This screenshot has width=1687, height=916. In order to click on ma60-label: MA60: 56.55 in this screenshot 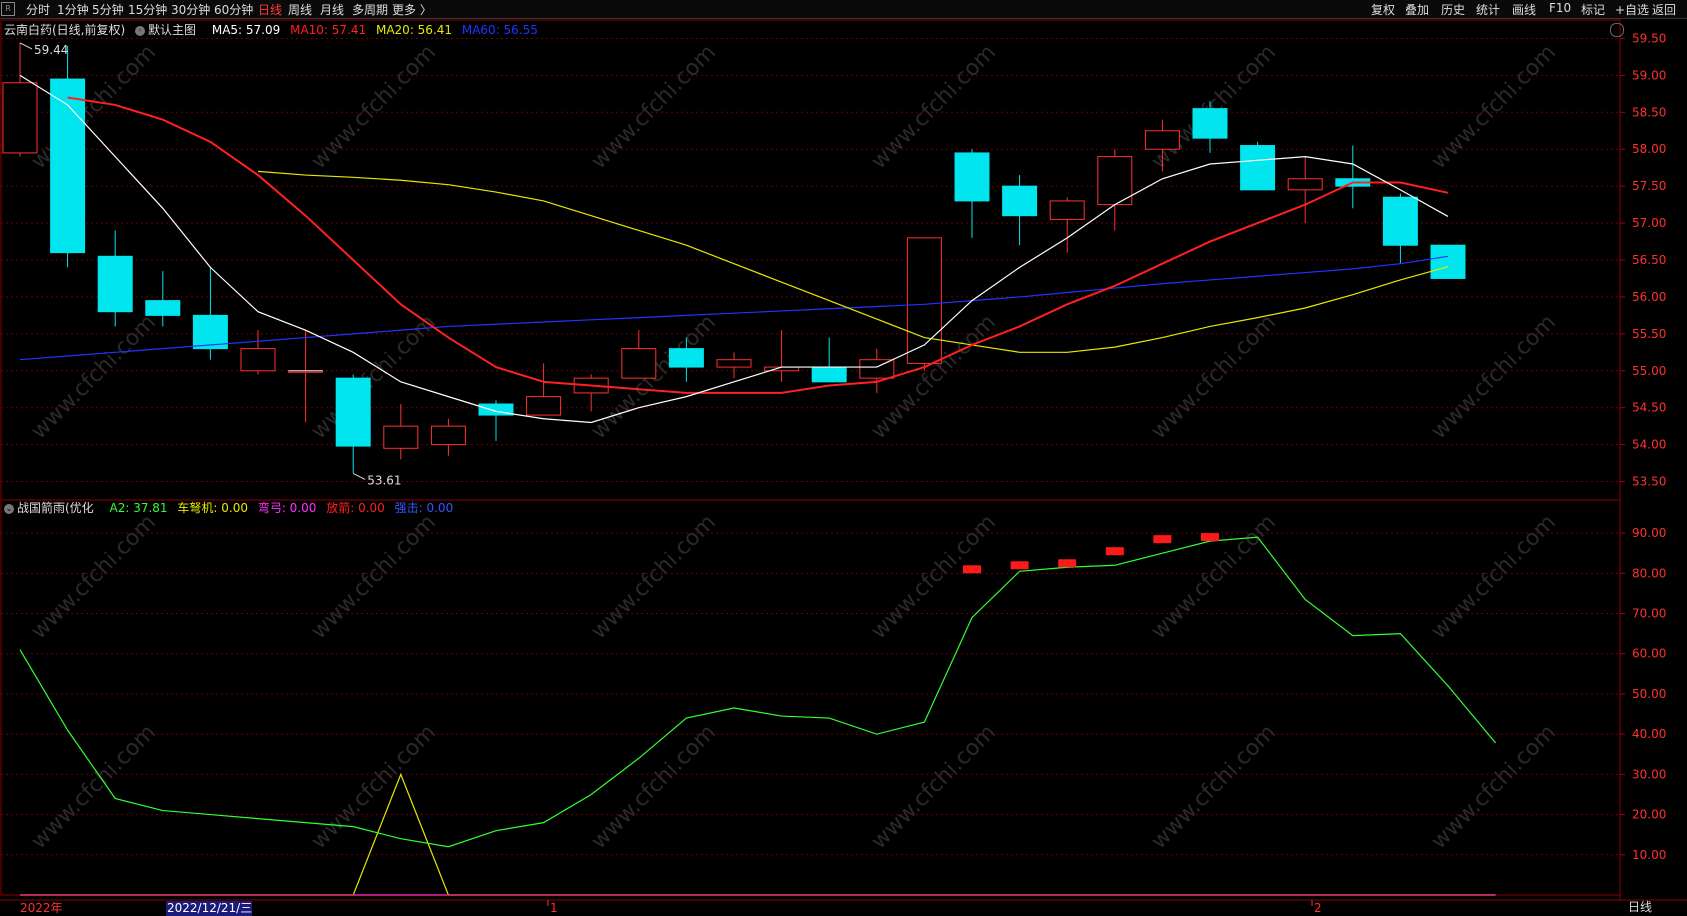, I will do `click(499, 30)`.